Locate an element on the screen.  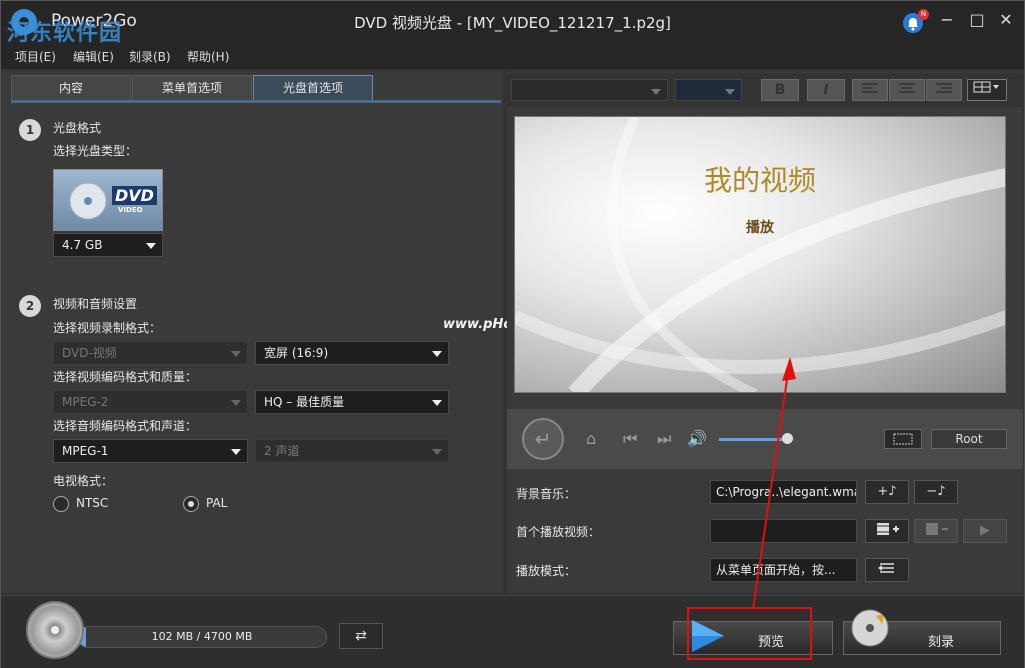
volume-slider-knob is located at coordinates (787, 438).